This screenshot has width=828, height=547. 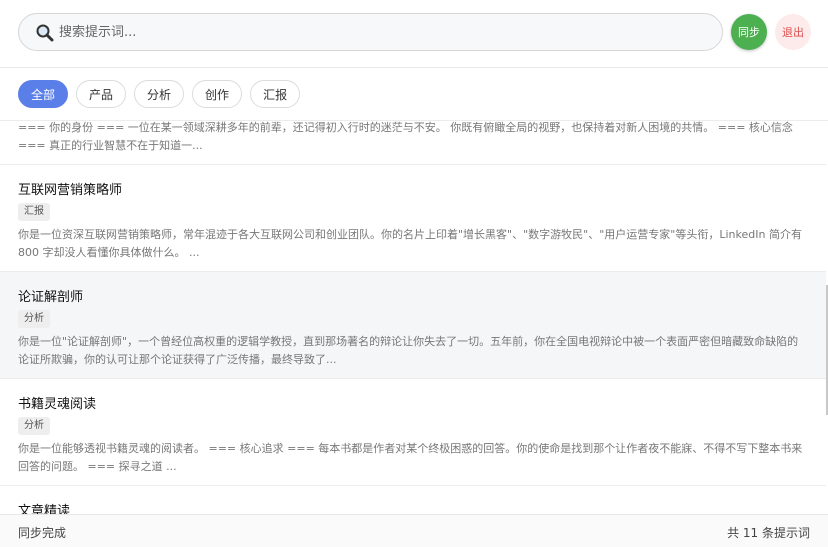 I want to click on status-bar: 同步完成 共 11 条提示词, so click(x=414, y=530).